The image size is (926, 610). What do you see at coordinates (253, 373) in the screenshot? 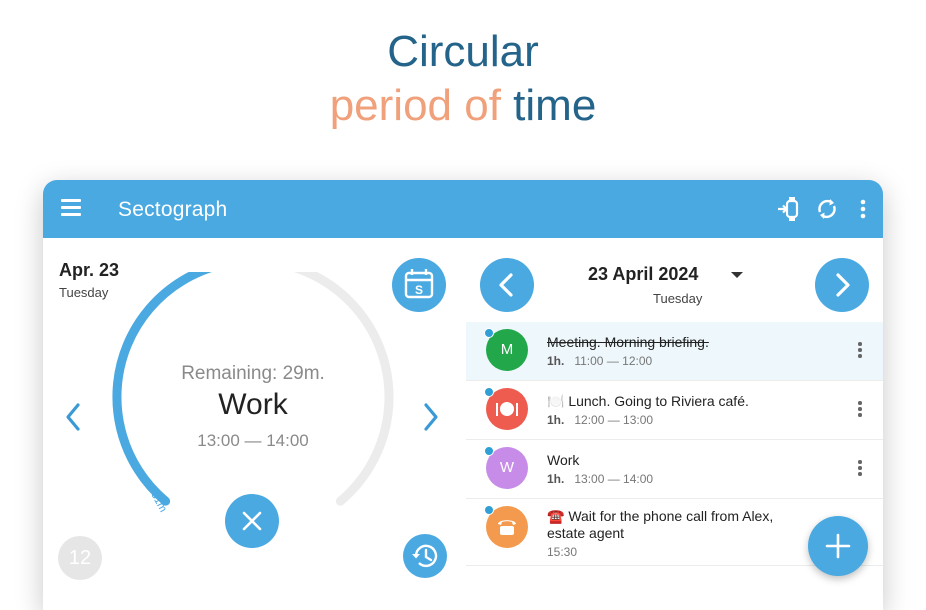
I see `remaining-time: Remaining: 29m.` at bounding box center [253, 373].